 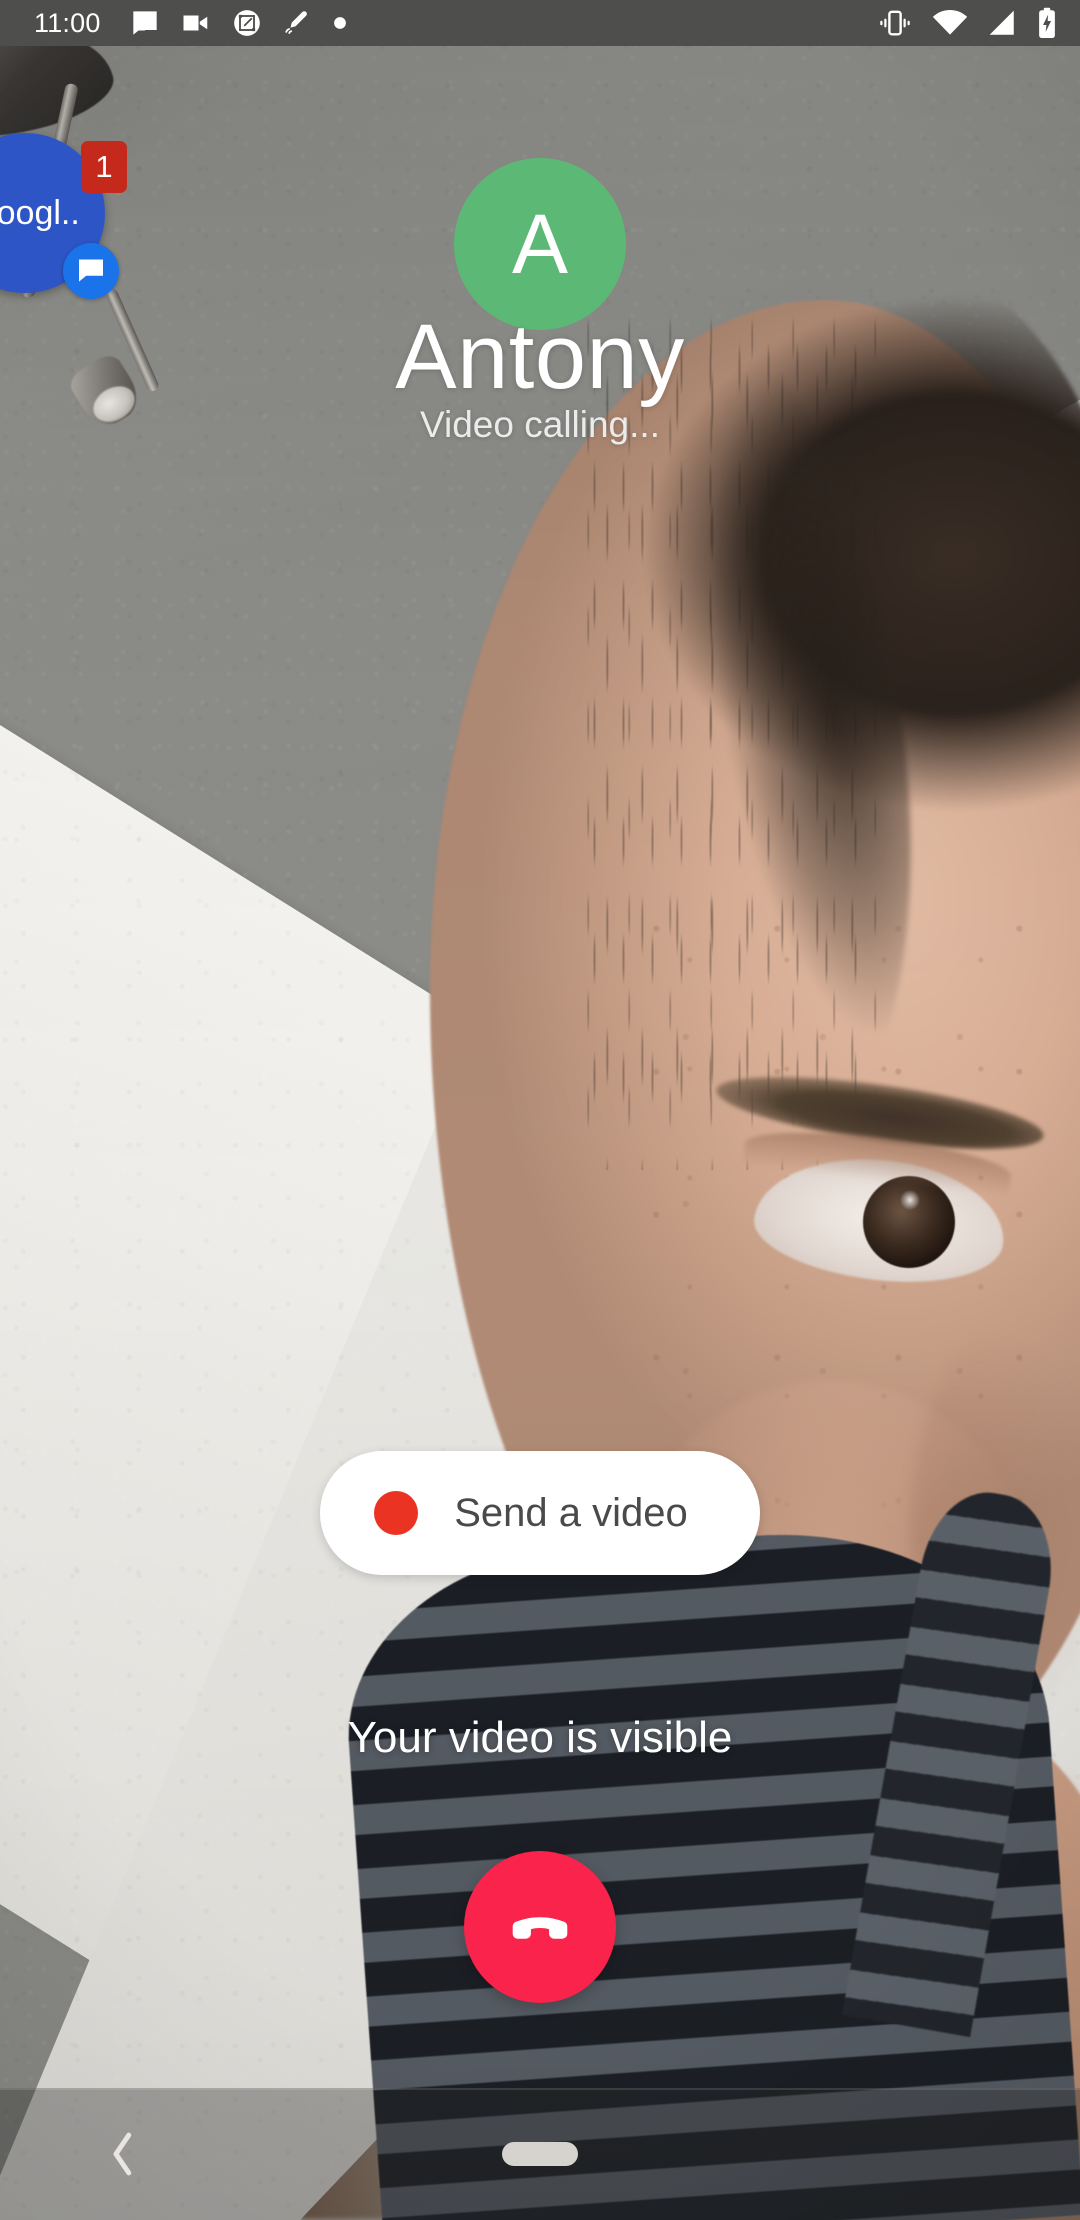 I want to click on cellular-signal-icon, so click(x=1001, y=22).